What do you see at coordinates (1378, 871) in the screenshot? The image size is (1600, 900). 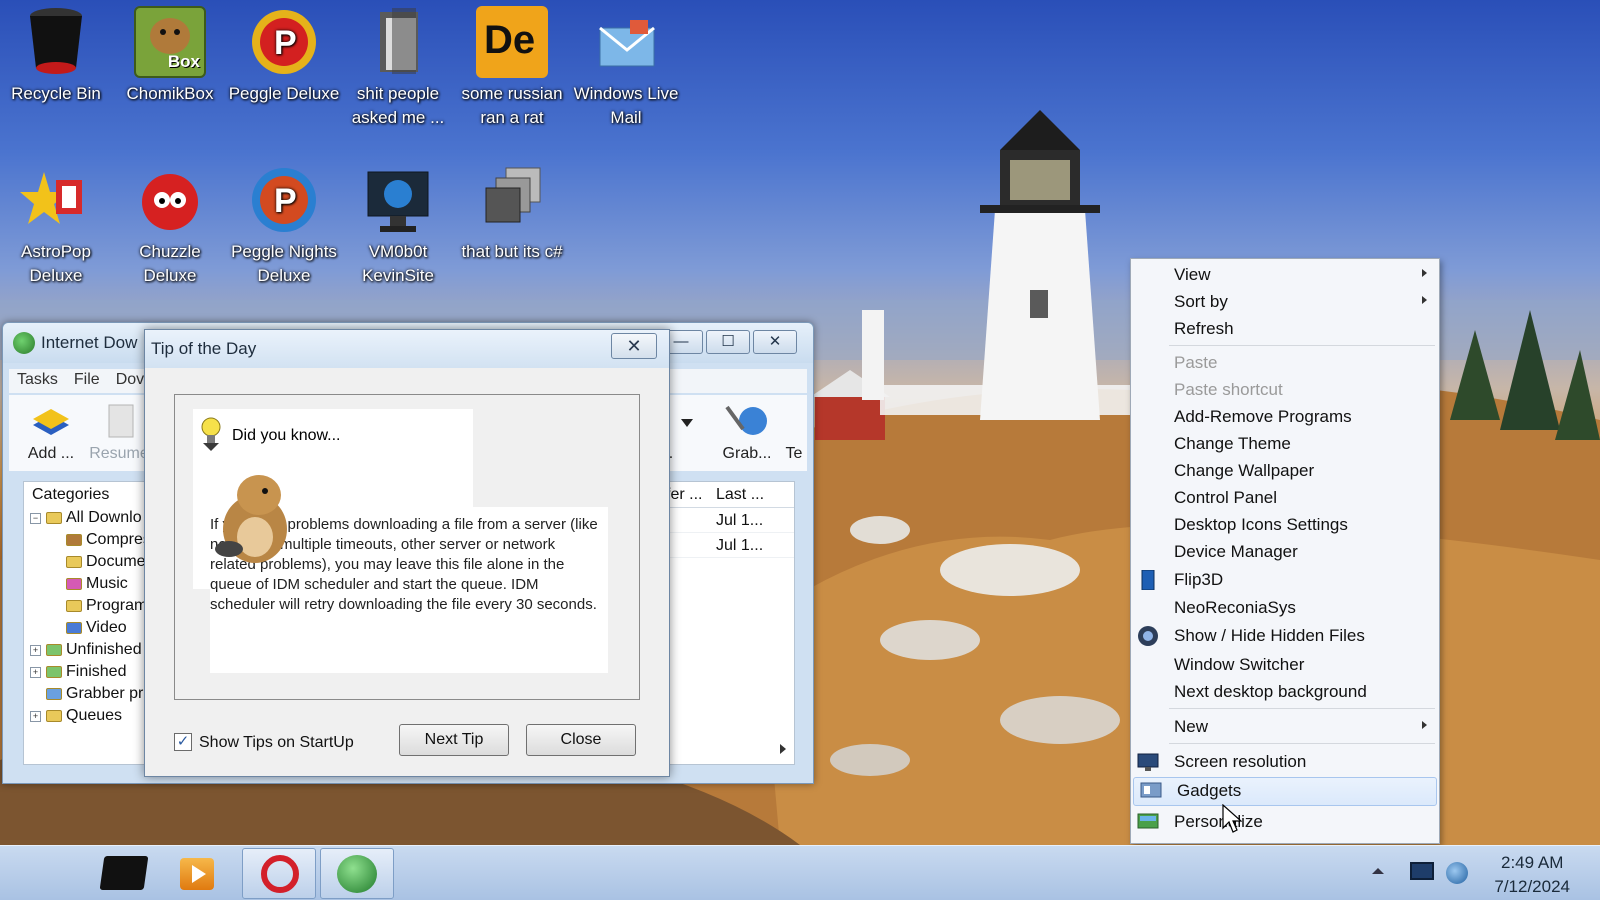 I see `show-hidden-icons-arrow` at bounding box center [1378, 871].